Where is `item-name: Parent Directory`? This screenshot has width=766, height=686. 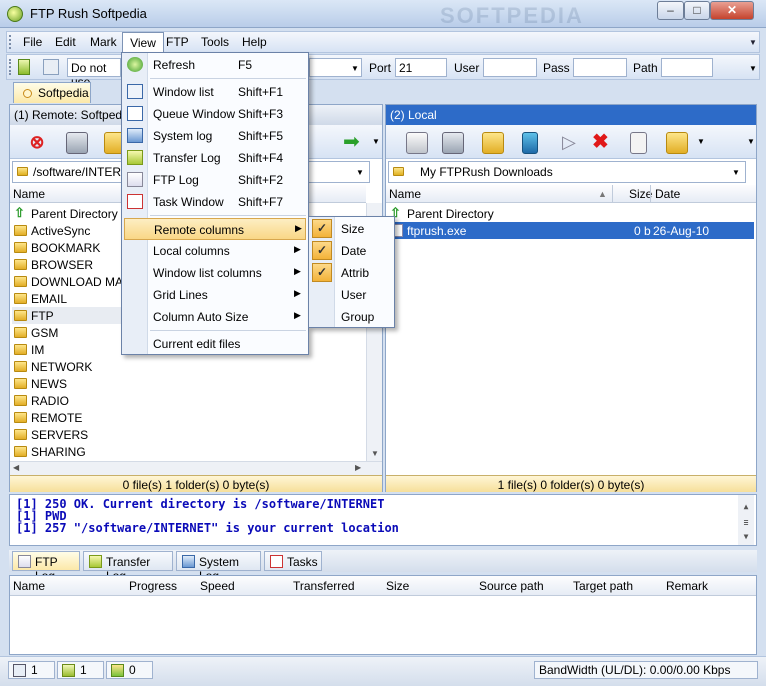 item-name: Parent Directory is located at coordinates (450, 214).